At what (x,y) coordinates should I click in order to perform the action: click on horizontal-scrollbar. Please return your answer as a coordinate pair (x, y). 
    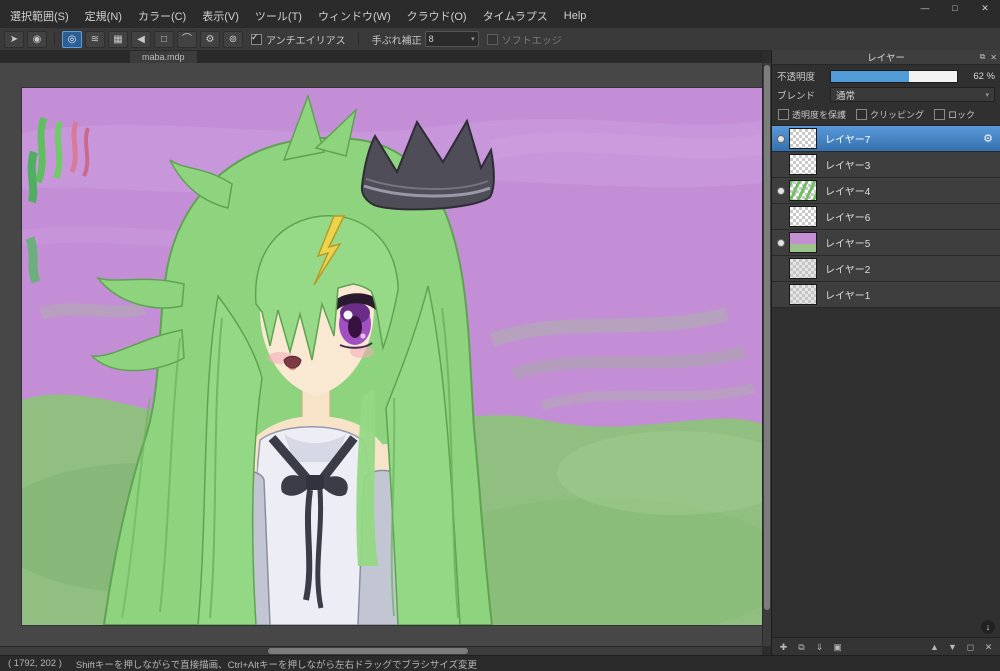
    Looking at the image, I should click on (381, 650).